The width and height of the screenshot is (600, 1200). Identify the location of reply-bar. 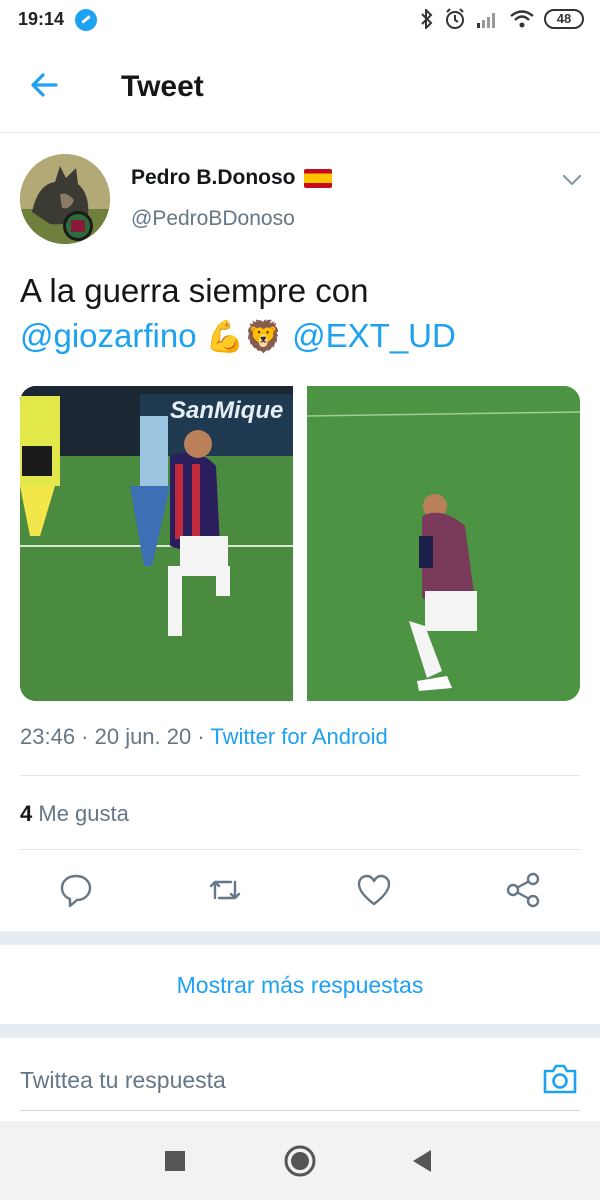
(300, 1079).